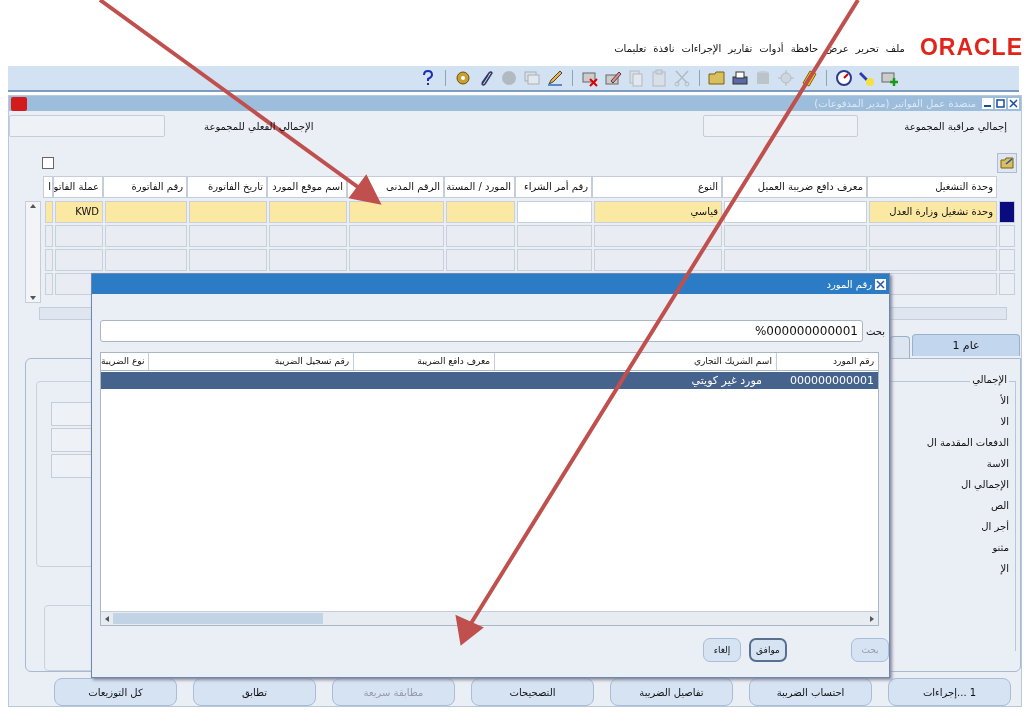  Describe the element at coordinates (997, 463) in the screenshot. I see `field-label: الاسة` at that location.